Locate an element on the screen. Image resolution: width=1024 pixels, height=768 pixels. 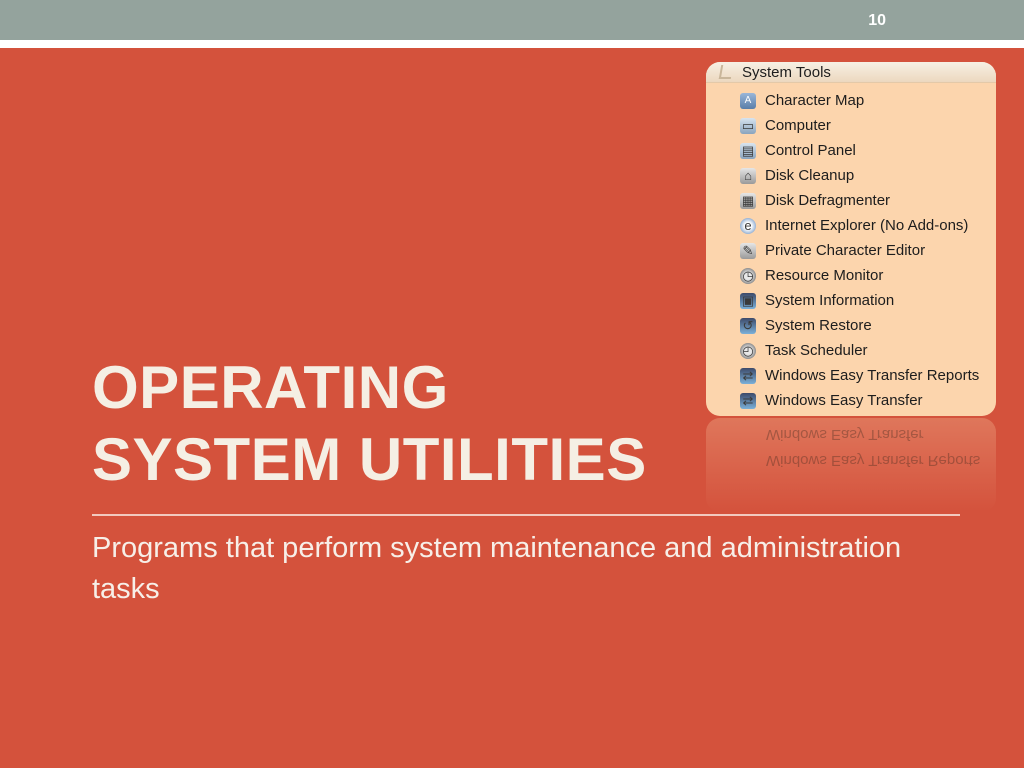
menu-item-system-information: ▣ System Information is located at coordinates (868, 300).